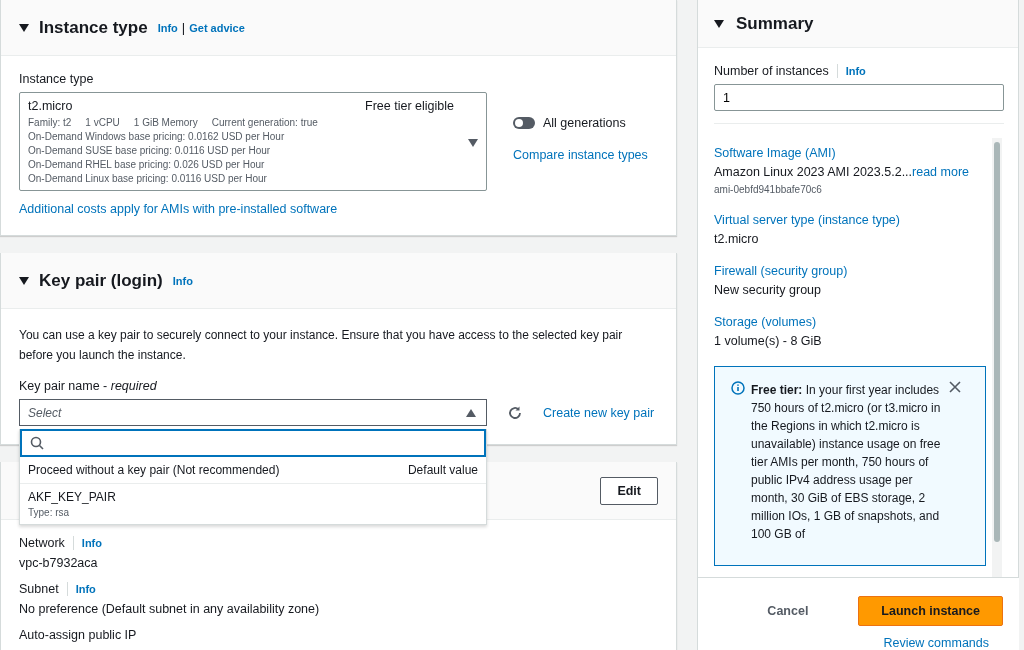  Describe the element at coordinates (768, 290) in the screenshot. I see `summary-value: New security group` at that location.